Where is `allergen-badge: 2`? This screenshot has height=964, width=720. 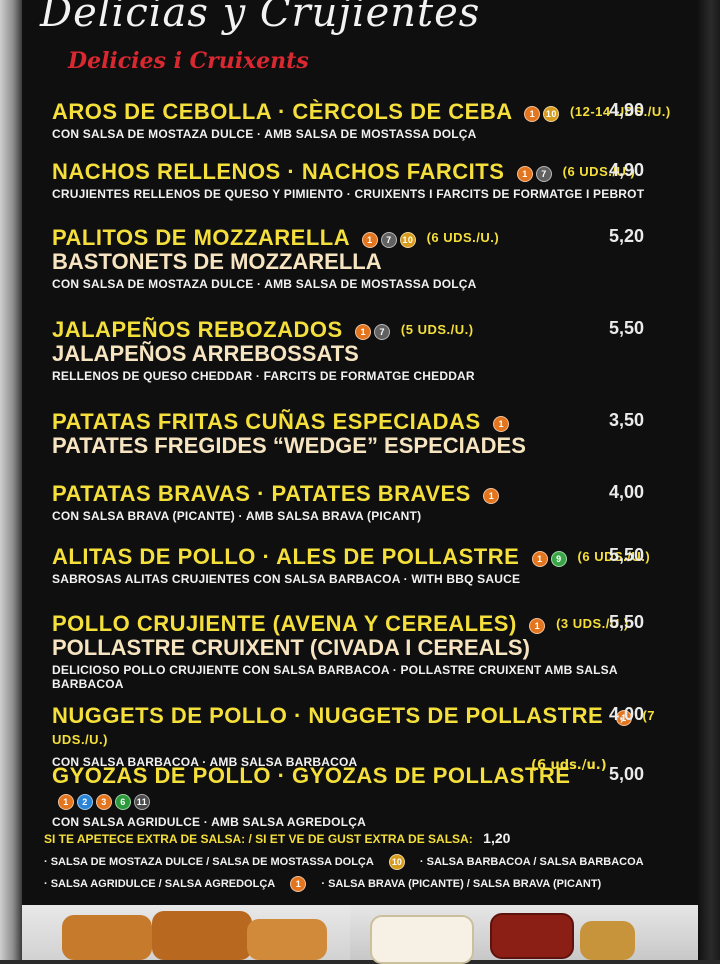
allergen-badge: 2 is located at coordinates (85, 802).